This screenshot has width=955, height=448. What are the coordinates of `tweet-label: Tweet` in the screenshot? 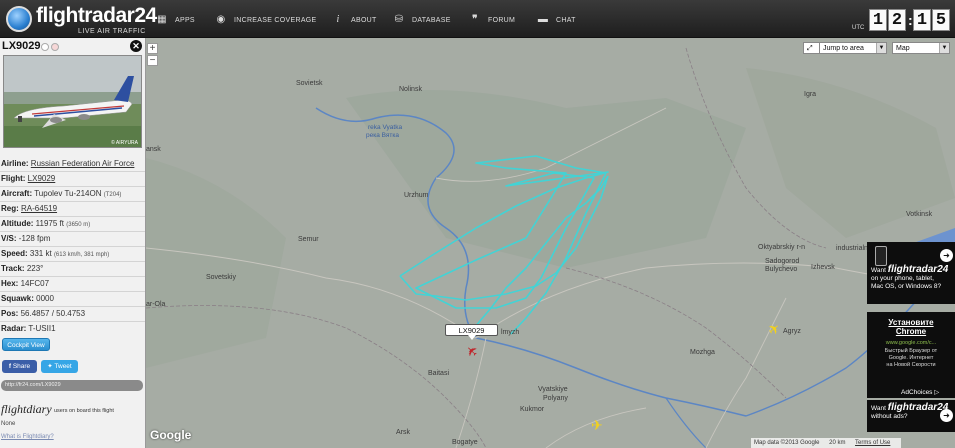 It's located at (63, 366).